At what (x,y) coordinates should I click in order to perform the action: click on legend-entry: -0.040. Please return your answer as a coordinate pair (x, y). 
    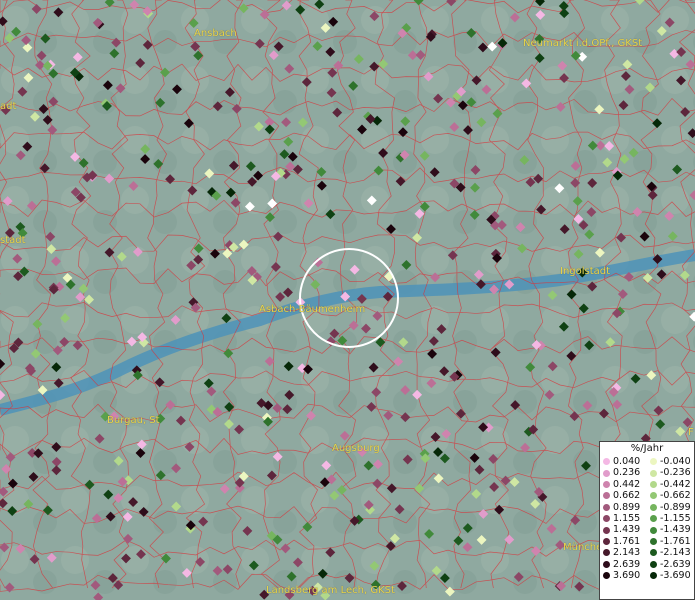
    Looking at the image, I should click on (670, 461).